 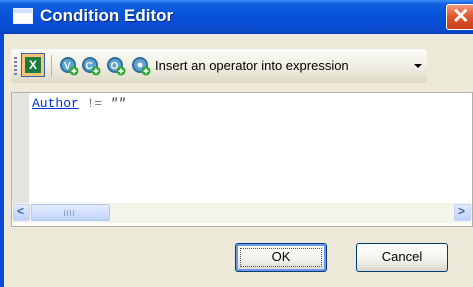 What do you see at coordinates (33, 65) in the screenshot?
I see `excel-icon: X` at bounding box center [33, 65].